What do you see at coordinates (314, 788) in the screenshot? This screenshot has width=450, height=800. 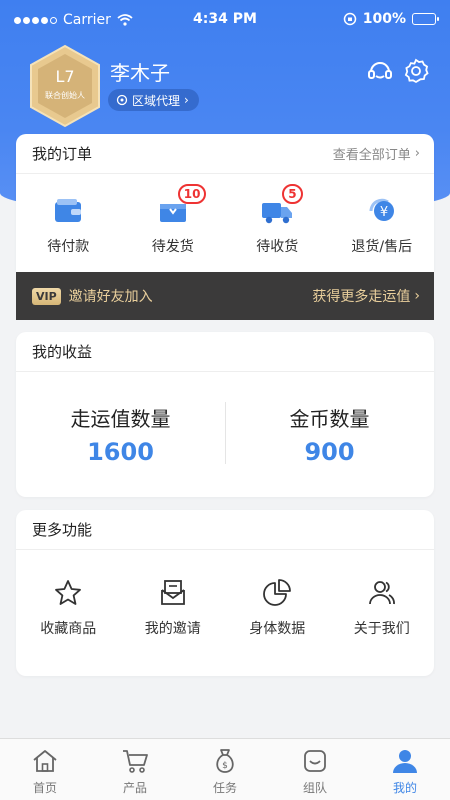 I see `tab-label: 组队` at bounding box center [314, 788].